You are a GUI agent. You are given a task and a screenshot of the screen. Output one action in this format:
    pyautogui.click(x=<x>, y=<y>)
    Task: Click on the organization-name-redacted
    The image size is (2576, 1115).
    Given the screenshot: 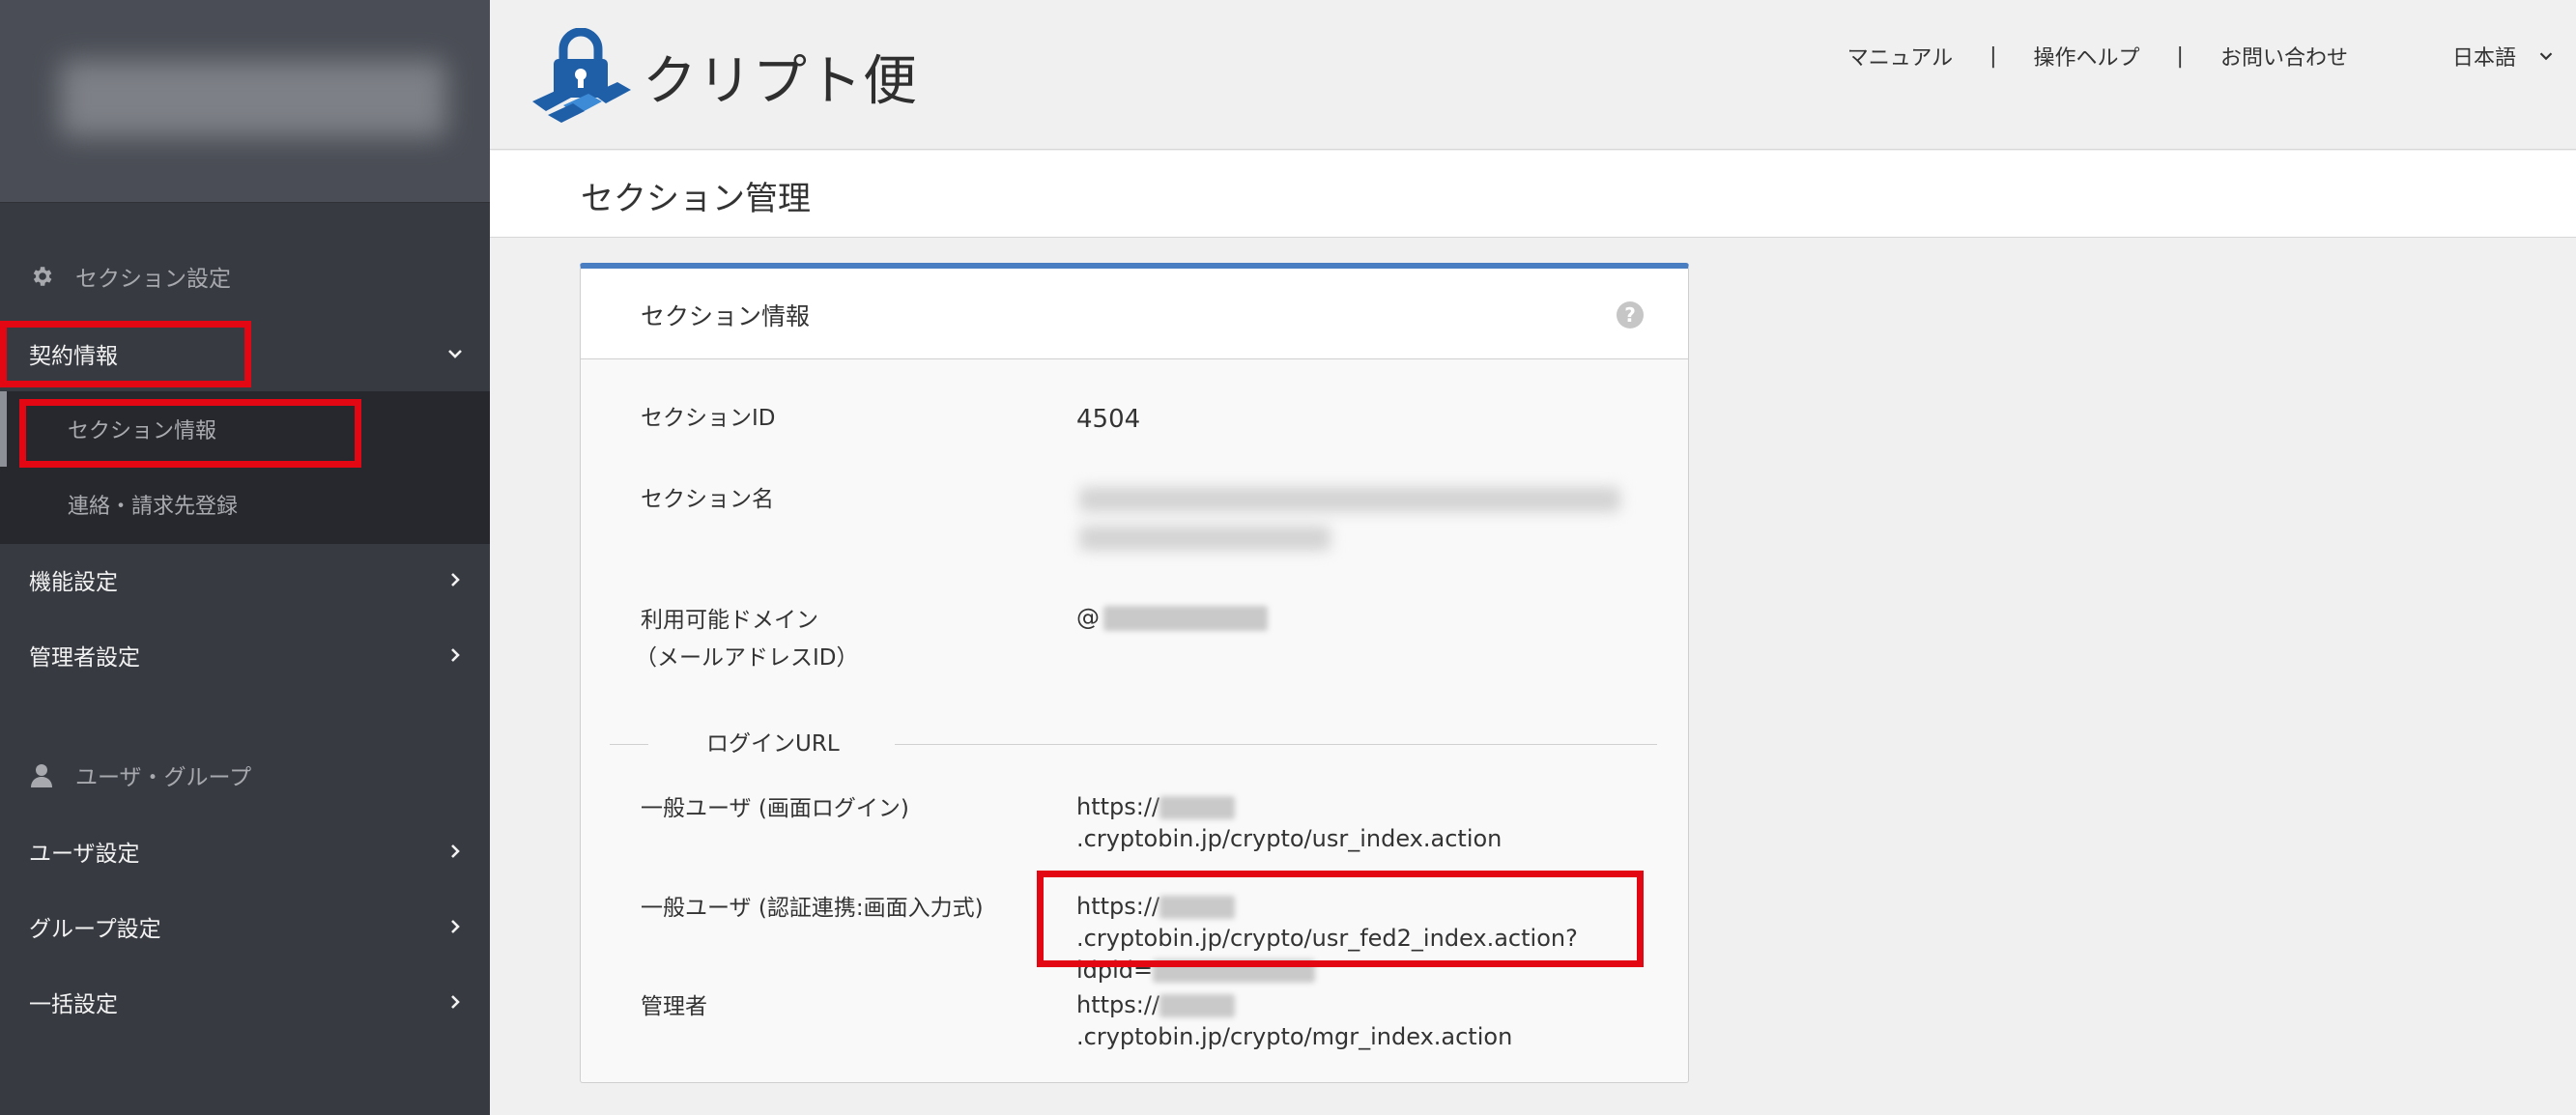 What is the action you would take?
    pyautogui.click(x=253, y=98)
    